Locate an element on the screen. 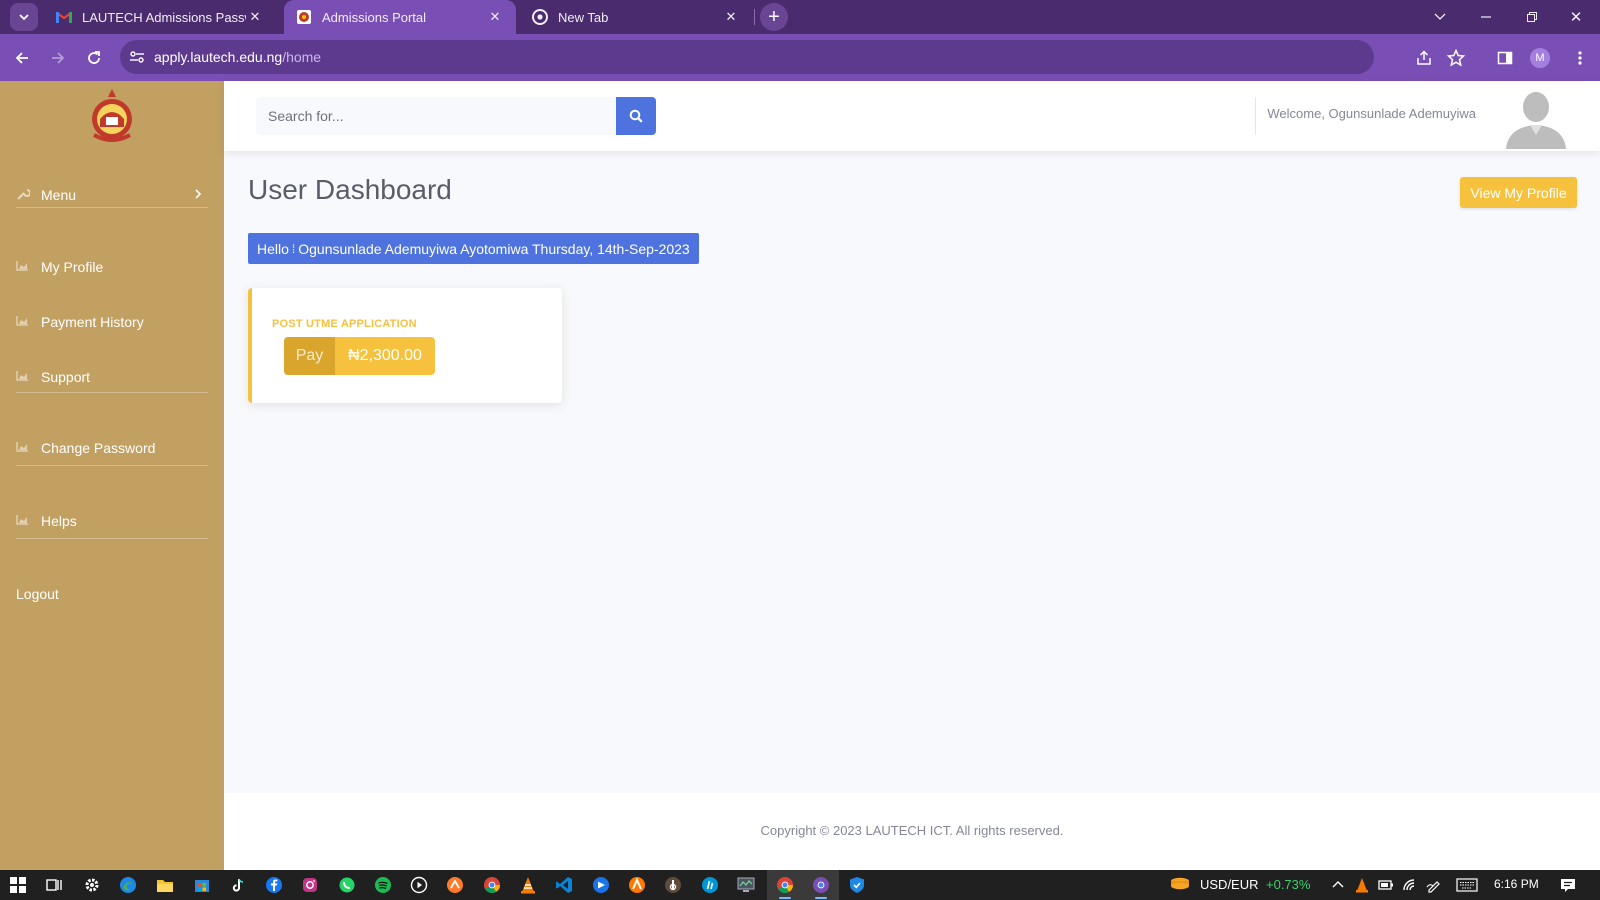 The height and width of the screenshot is (900, 1600). chrome-profile-running-icon is located at coordinates (821, 887).